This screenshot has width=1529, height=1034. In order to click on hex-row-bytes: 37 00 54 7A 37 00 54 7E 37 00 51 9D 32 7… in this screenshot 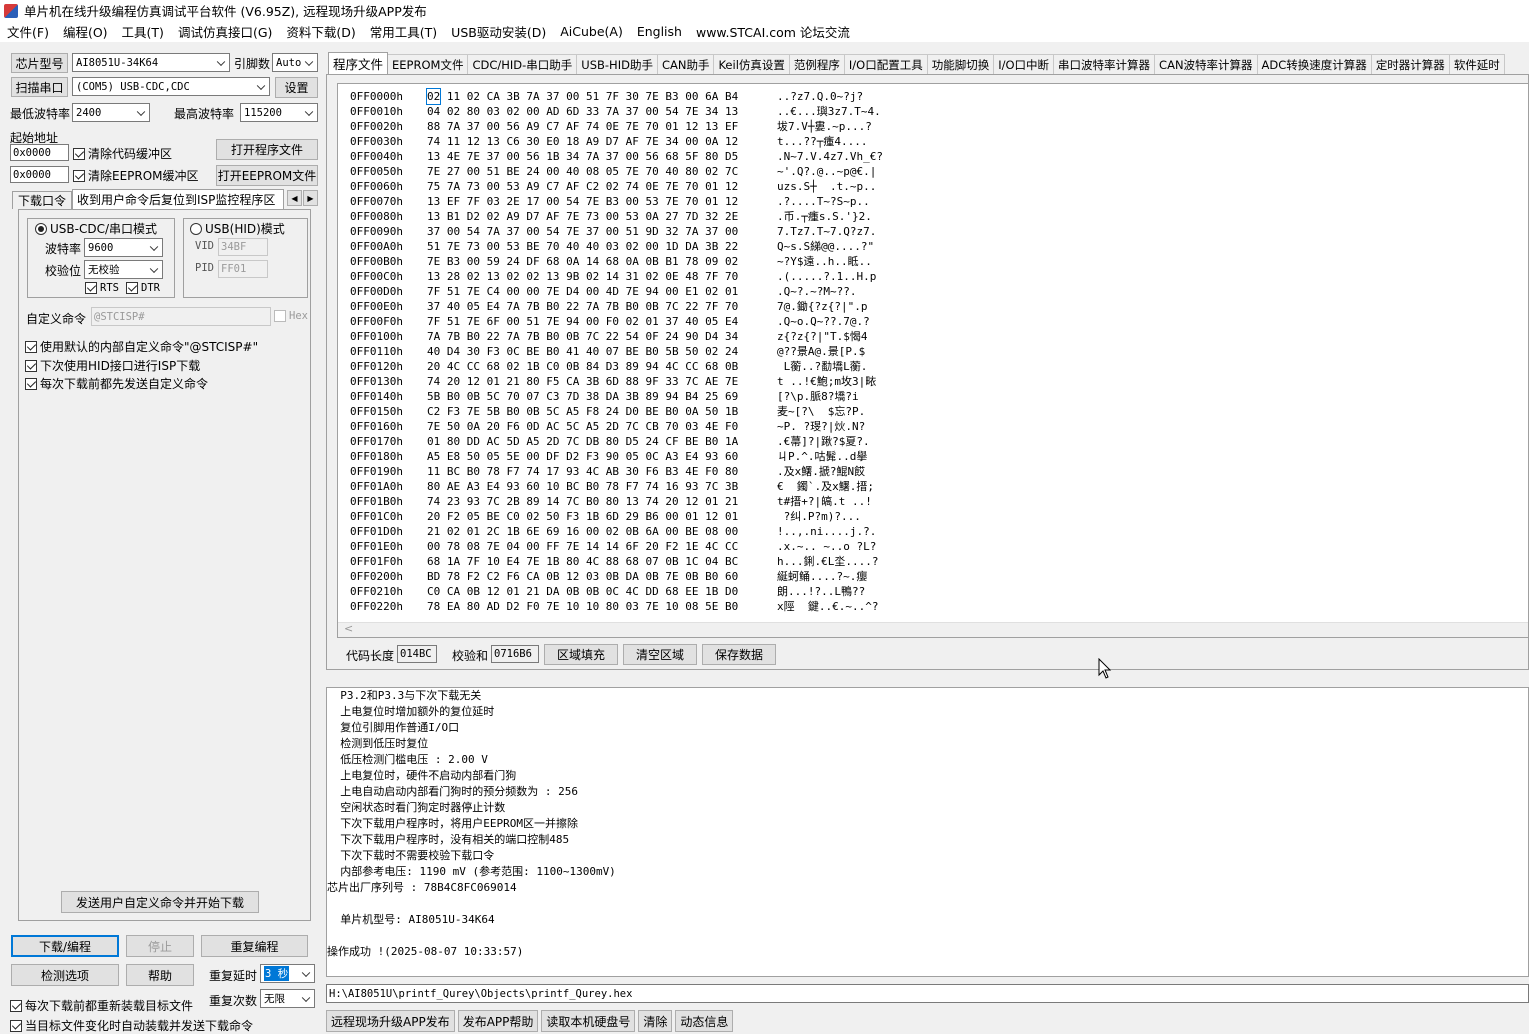, I will do `click(602, 231)`.